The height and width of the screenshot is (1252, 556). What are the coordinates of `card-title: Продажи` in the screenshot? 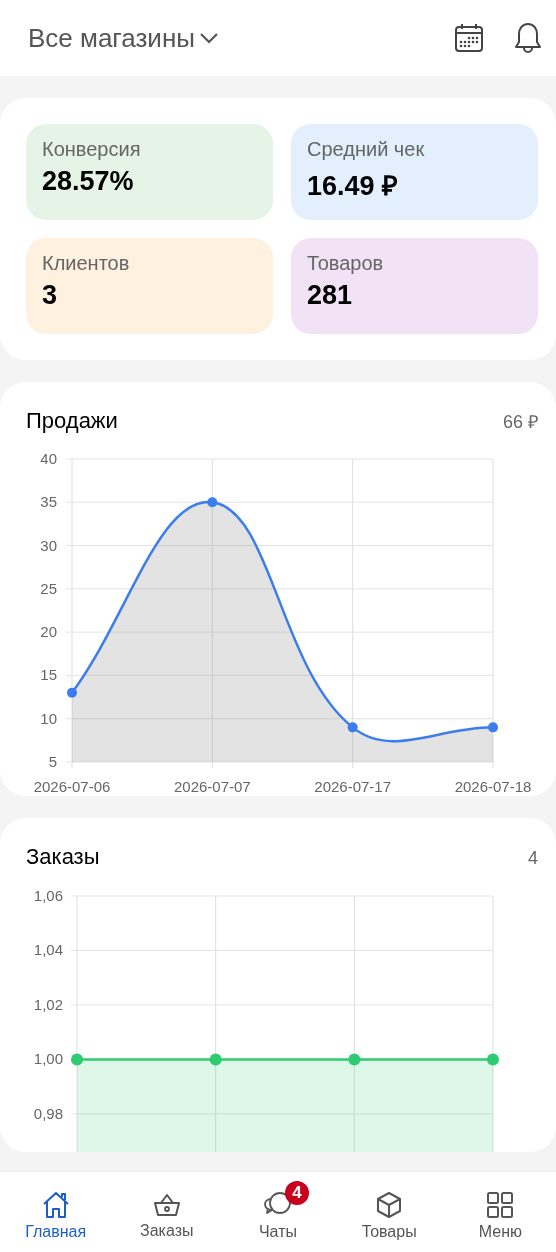 It's located at (72, 421).